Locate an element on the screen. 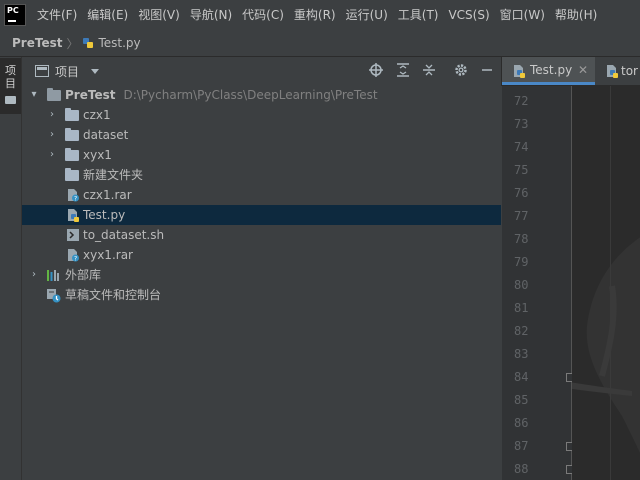  tree-item: › dataset is located at coordinates (261, 135).